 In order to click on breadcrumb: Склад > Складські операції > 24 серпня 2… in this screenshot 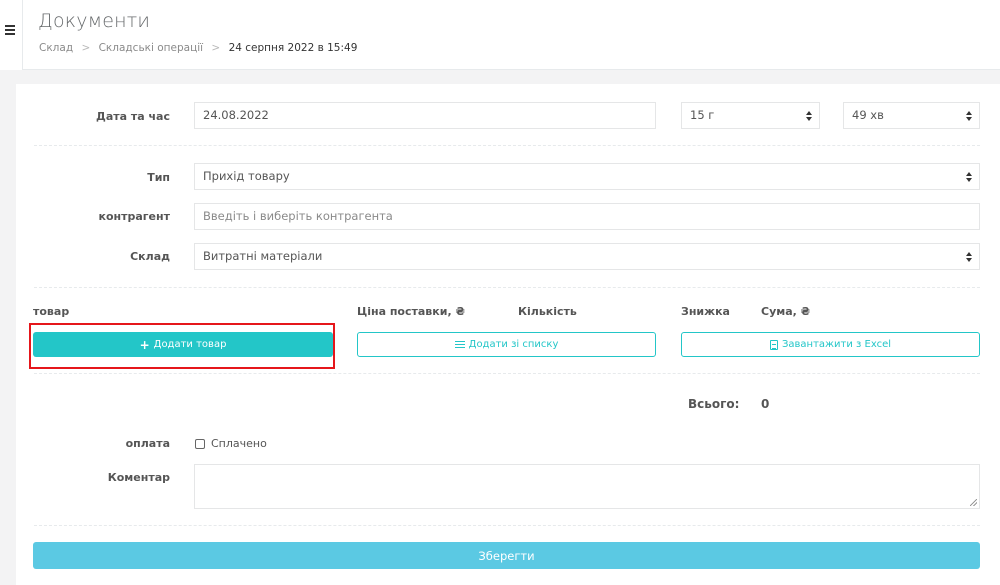, I will do `click(198, 48)`.